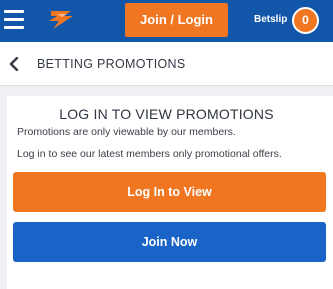  I want to click on page-title: BETTING PROMOTIONS, so click(111, 64).